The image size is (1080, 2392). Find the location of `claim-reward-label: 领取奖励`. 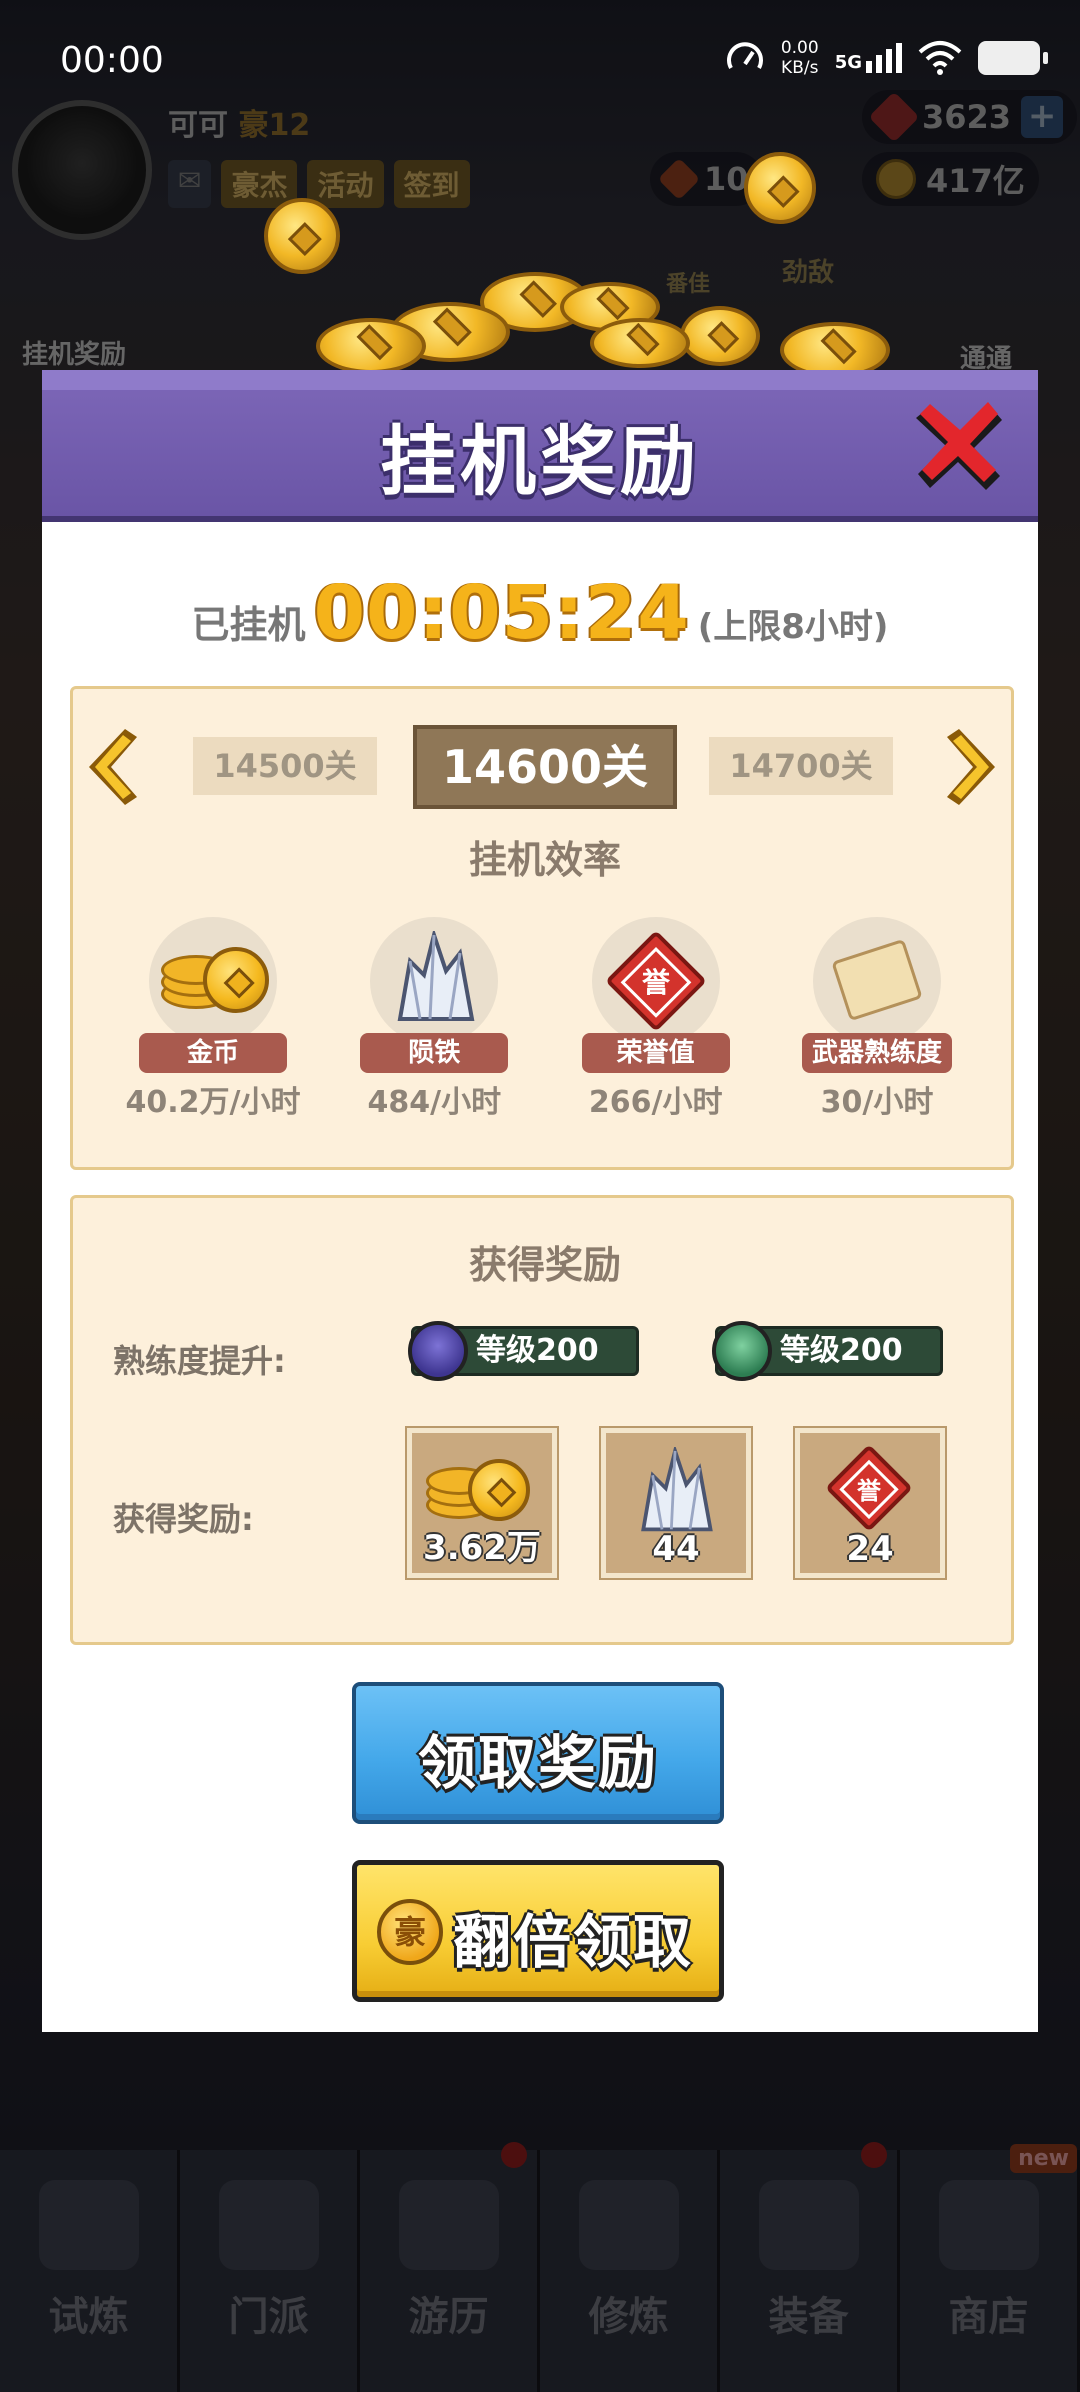

claim-reward-label: 领取奖励 is located at coordinates (537, 1763).